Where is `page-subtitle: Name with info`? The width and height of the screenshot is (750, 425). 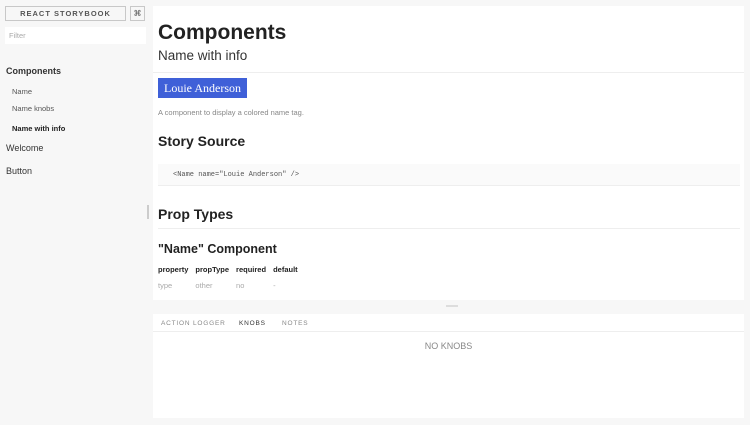
page-subtitle: Name with info is located at coordinates (203, 55).